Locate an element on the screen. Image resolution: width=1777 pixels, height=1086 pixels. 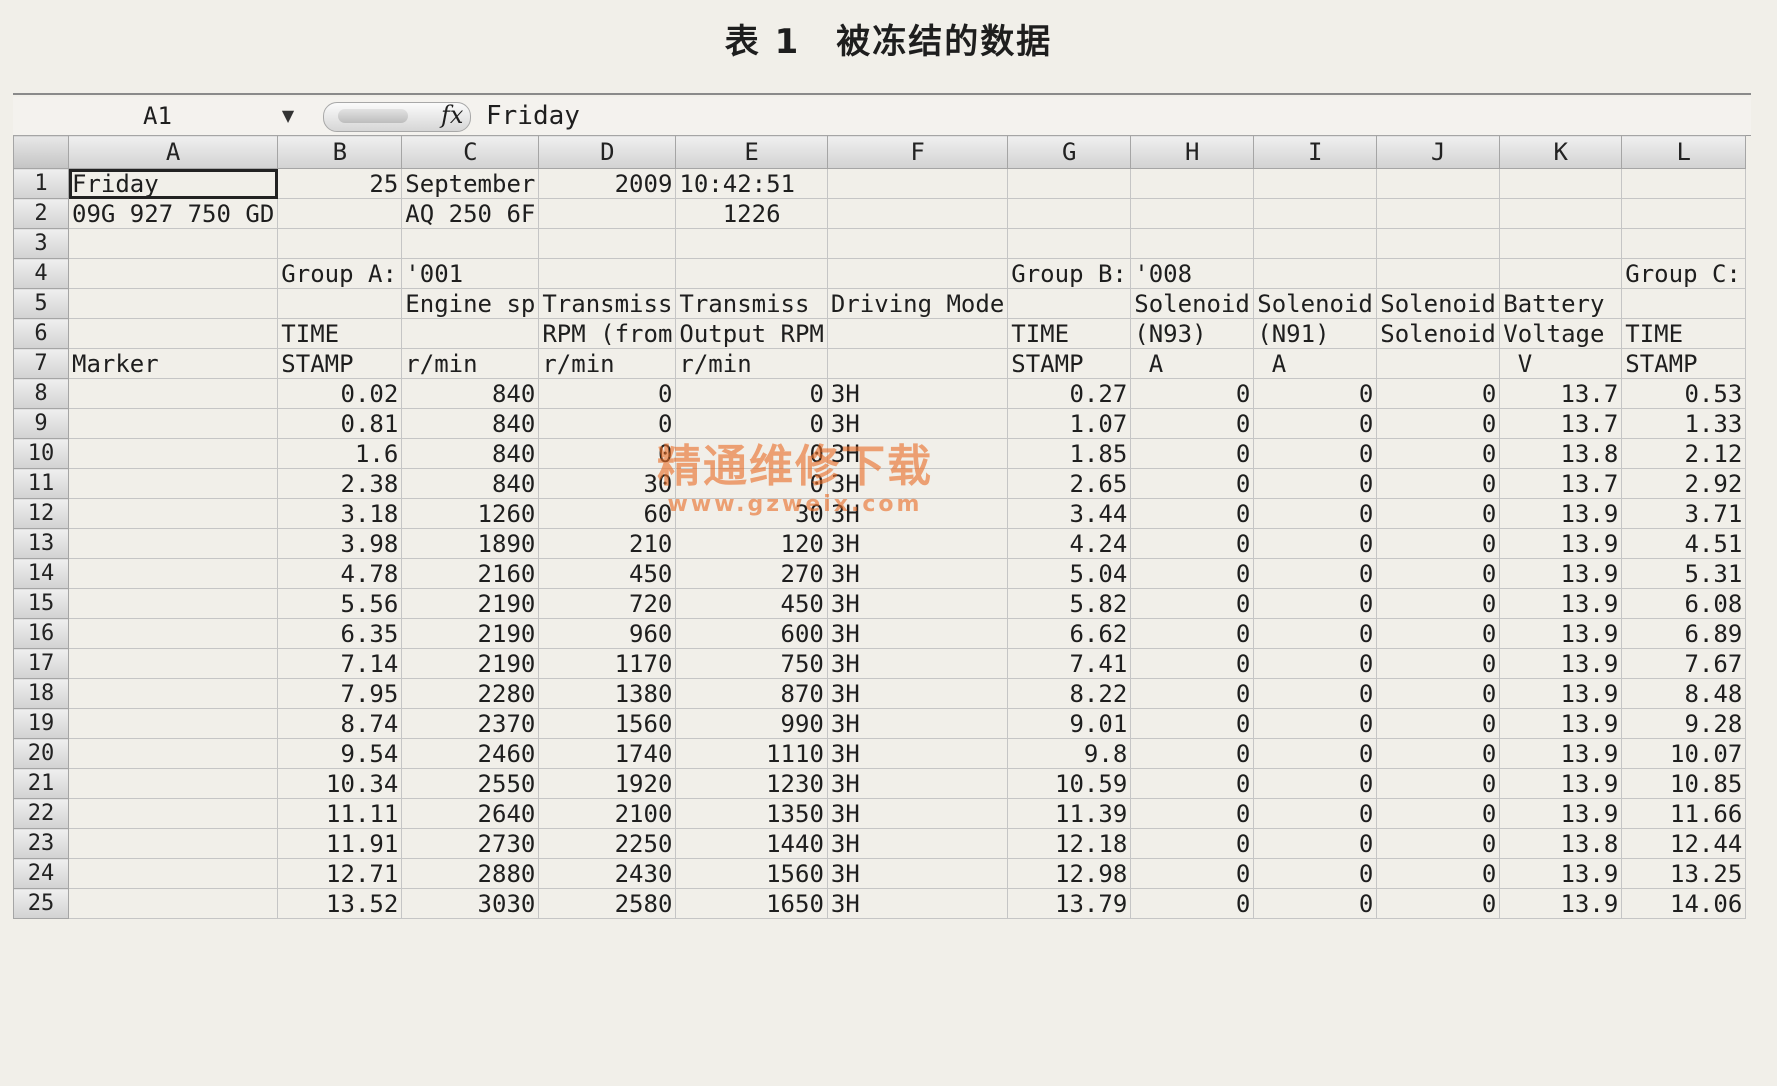
grid-cell: September is located at coordinates (470, 183).